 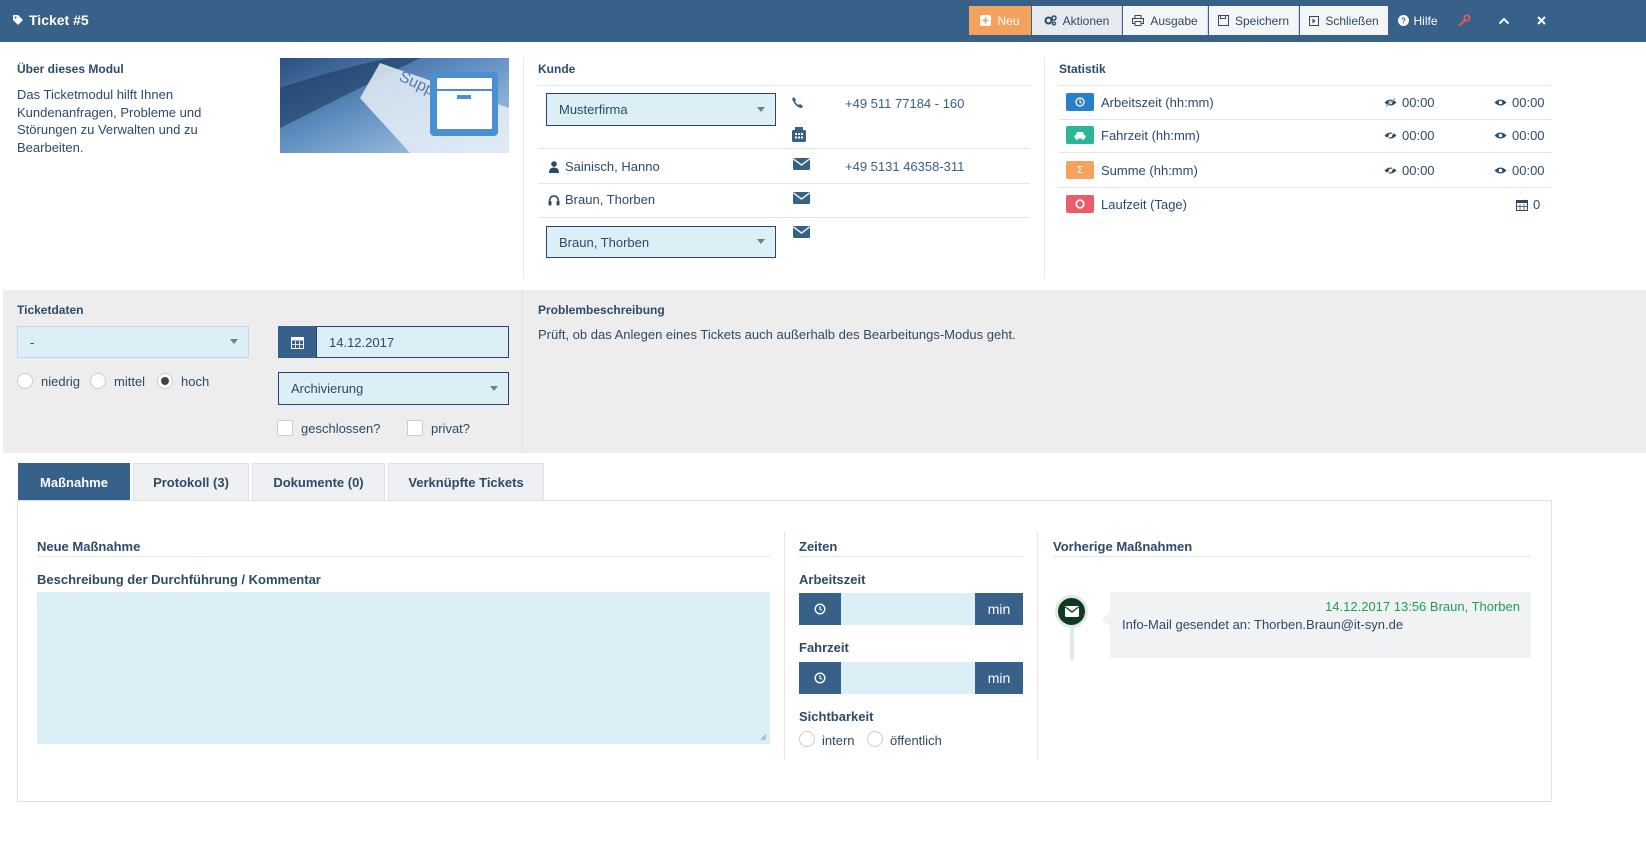 I want to click on close-window-button, so click(x=1541, y=20).